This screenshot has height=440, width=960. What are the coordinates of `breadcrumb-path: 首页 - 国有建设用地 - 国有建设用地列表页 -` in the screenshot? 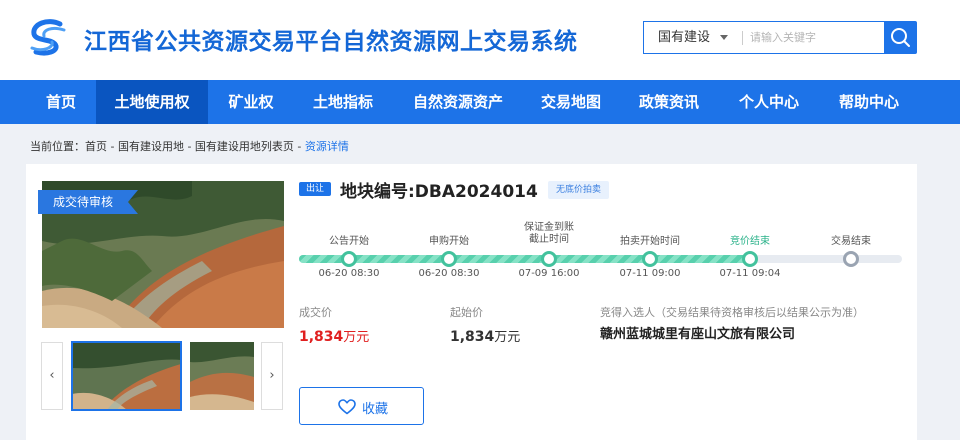 It's located at (195, 146).